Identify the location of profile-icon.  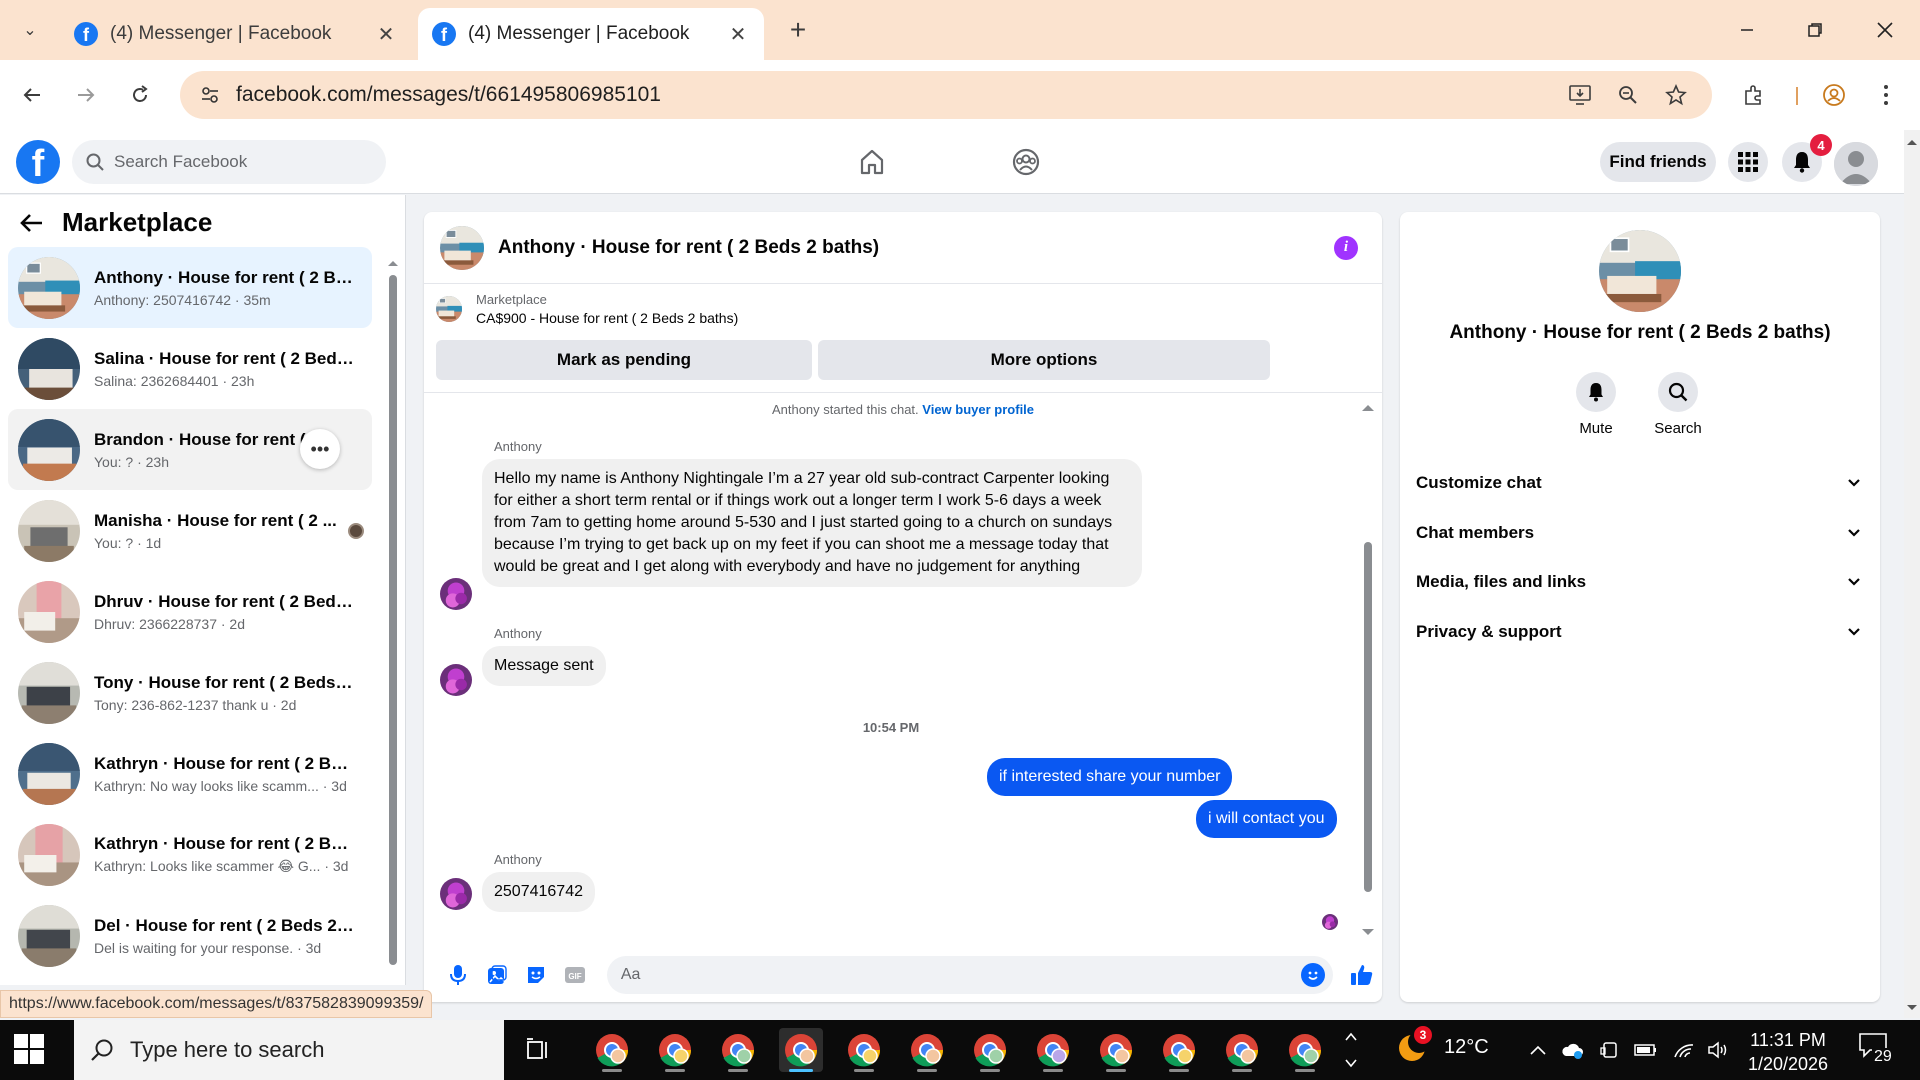
(1834, 95).